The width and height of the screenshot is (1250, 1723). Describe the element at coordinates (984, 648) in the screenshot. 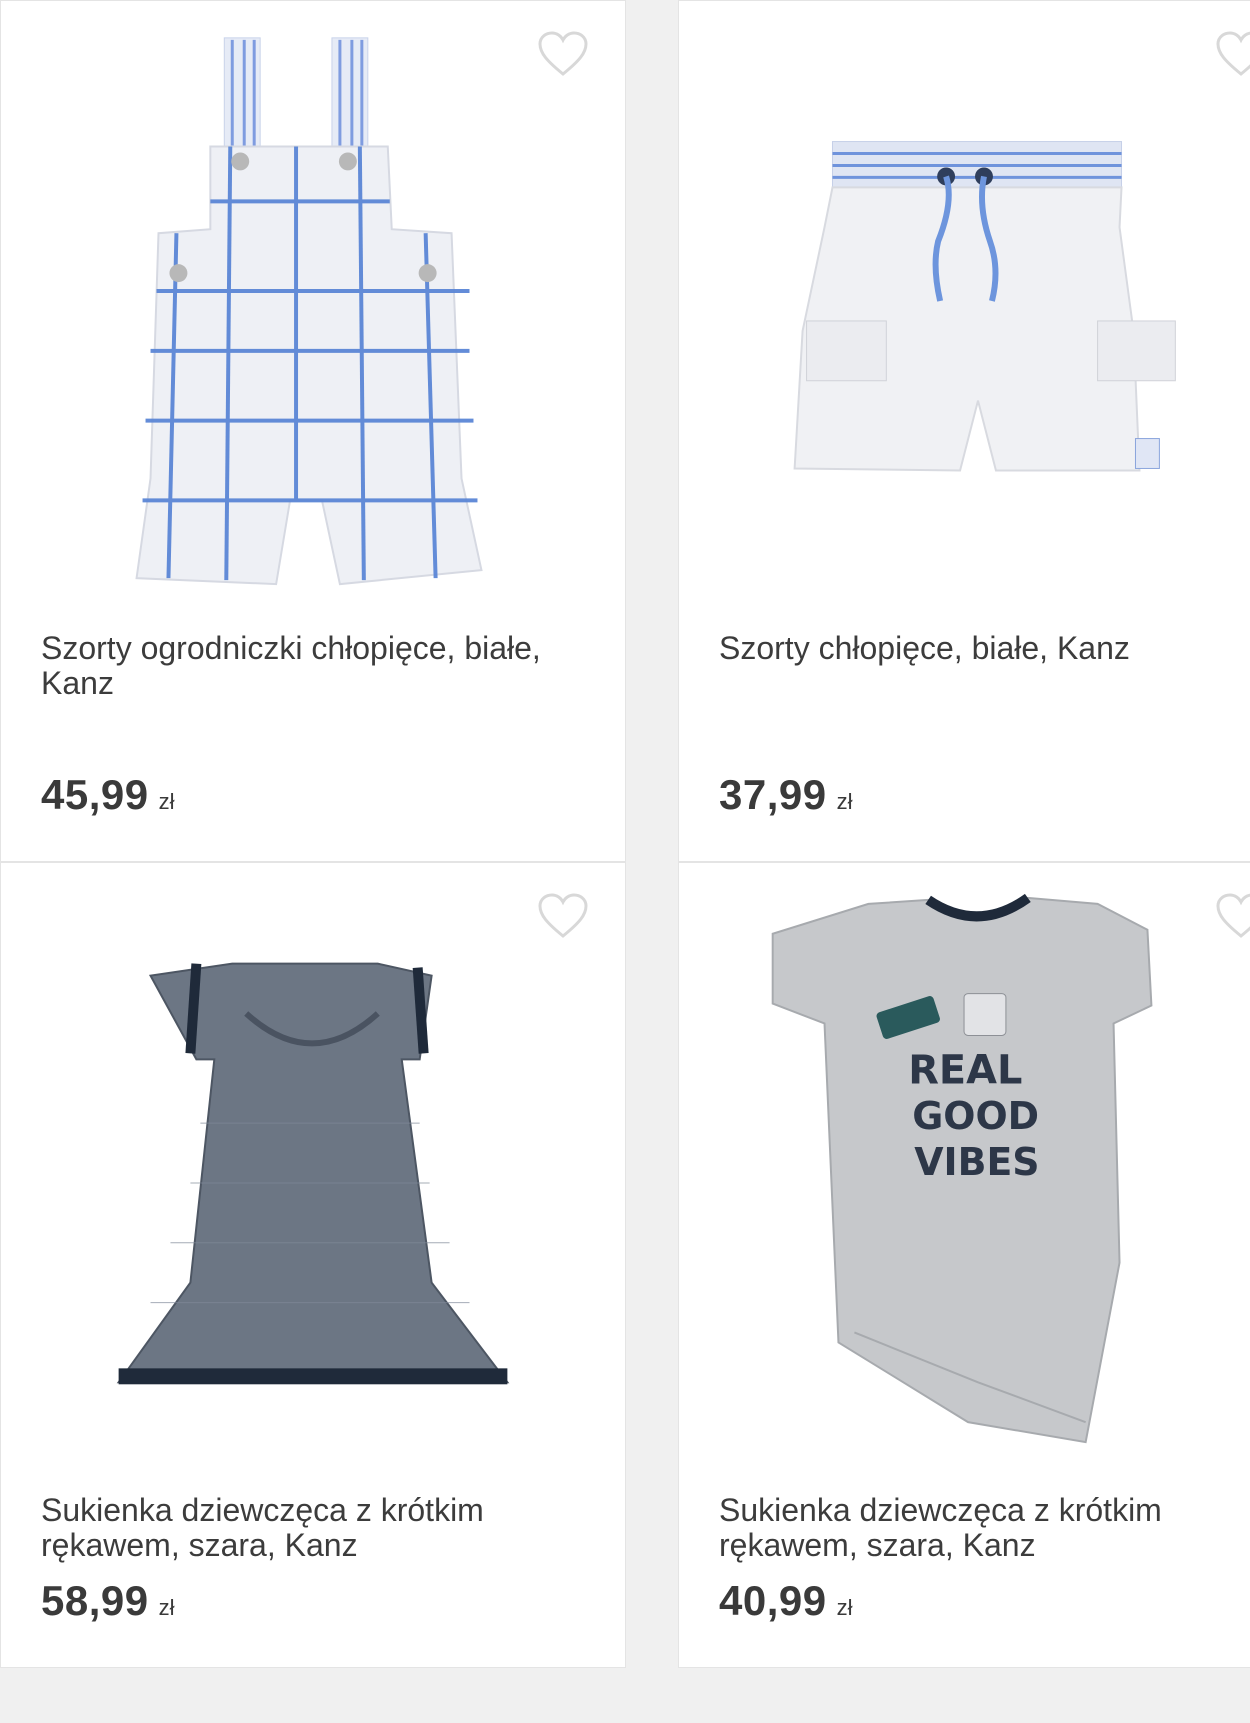

I see `product-title: Szorty chłopięce, białe, Kanz` at that location.